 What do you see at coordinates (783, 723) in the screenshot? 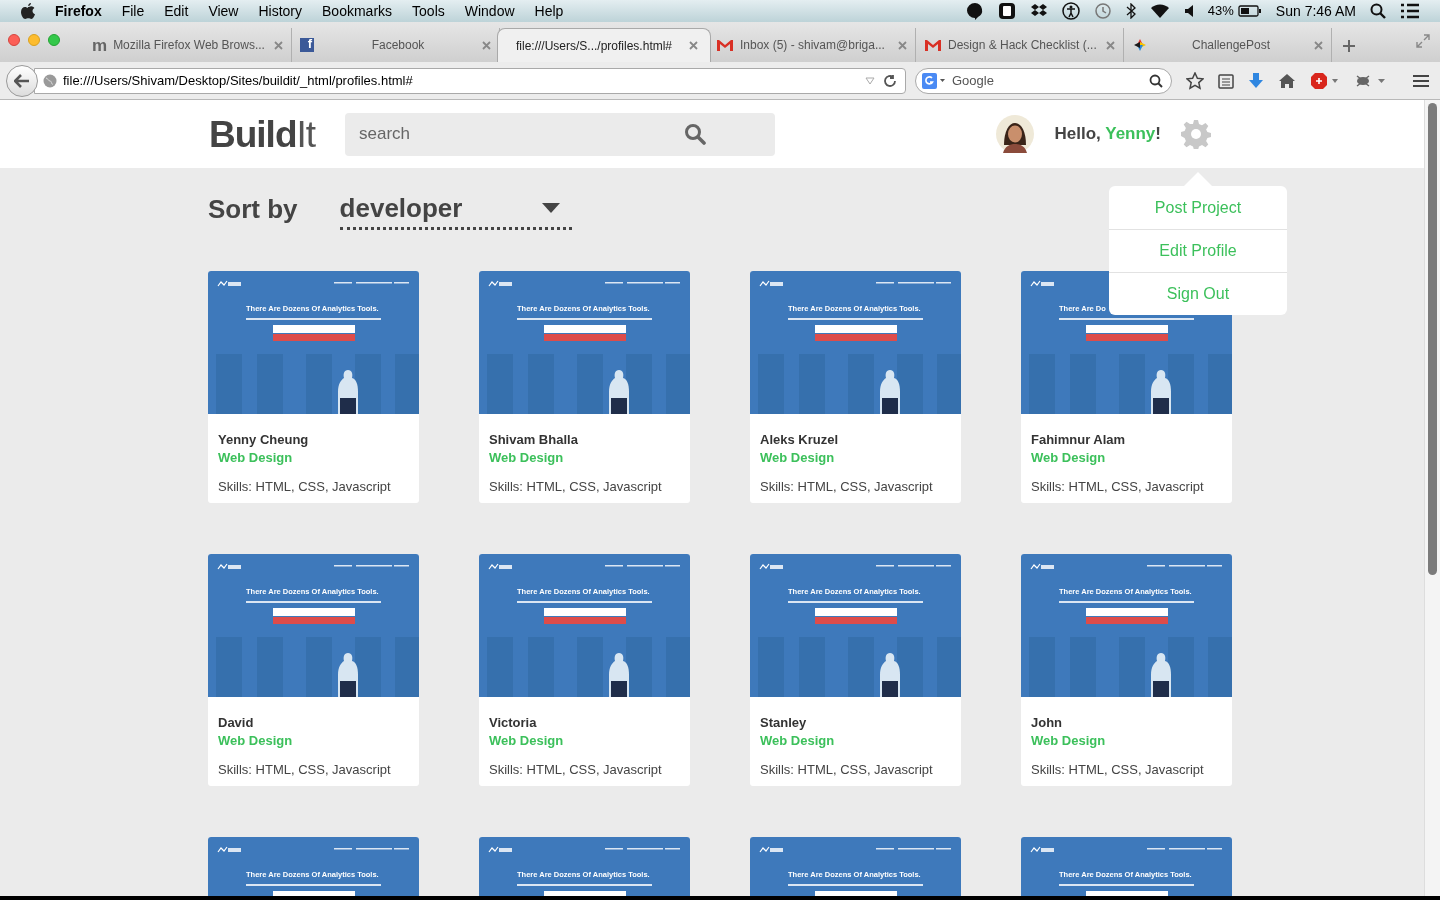
I see `profile-name: Stanley` at bounding box center [783, 723].